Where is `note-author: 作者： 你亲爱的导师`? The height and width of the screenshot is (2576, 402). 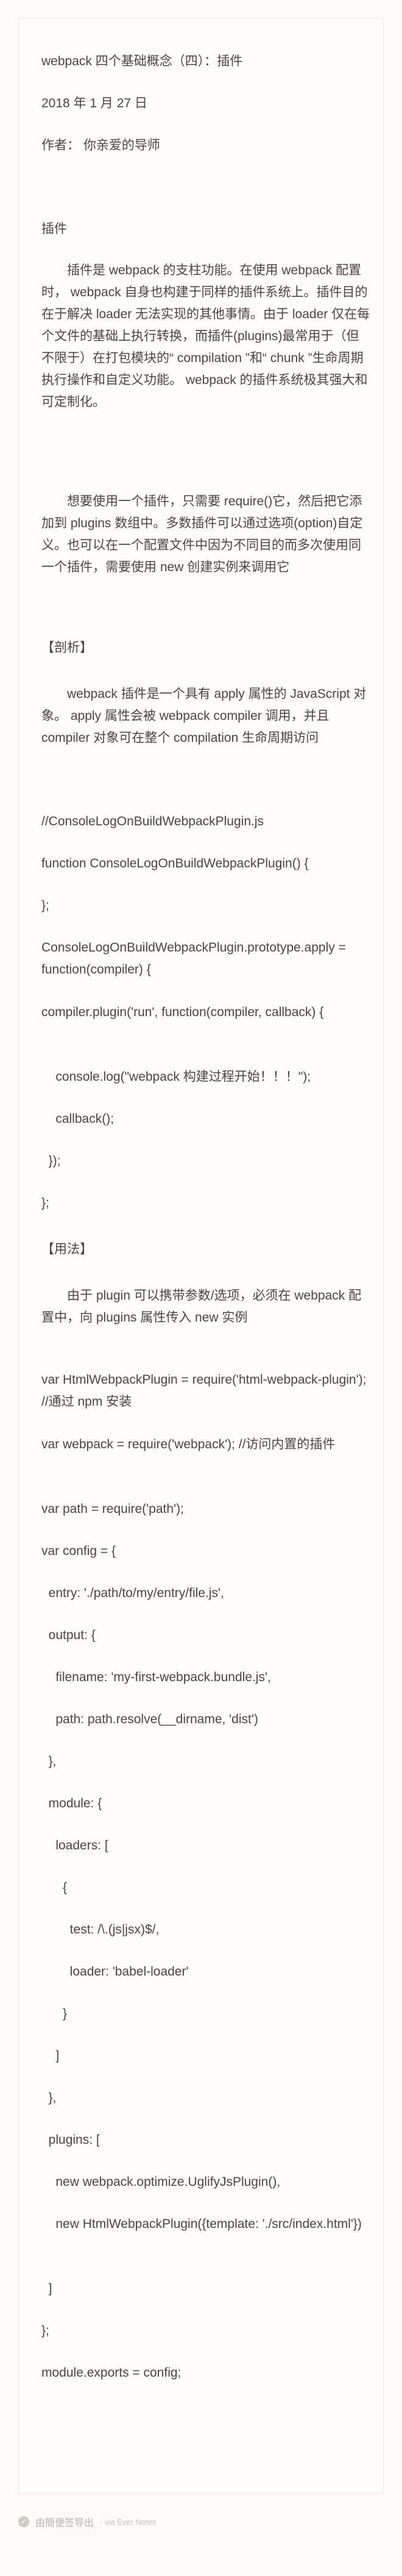
note-author: 作者： 你亲爱的导师 is located at coordinates (100, 145).